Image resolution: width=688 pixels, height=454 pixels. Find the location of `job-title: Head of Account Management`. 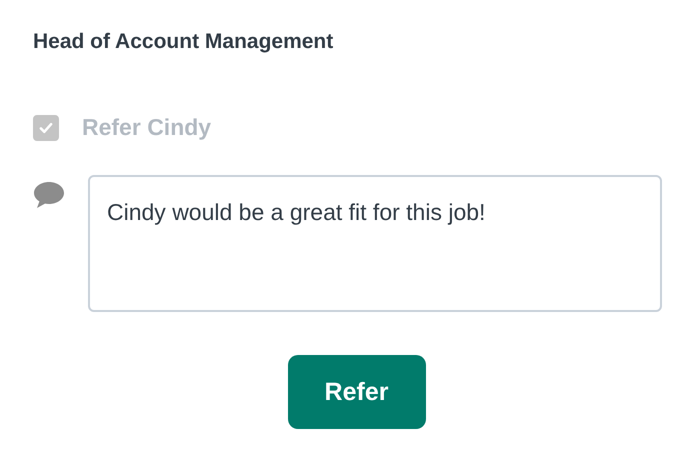

job-title: Head of Account Management is located at coordinates (183, 42).